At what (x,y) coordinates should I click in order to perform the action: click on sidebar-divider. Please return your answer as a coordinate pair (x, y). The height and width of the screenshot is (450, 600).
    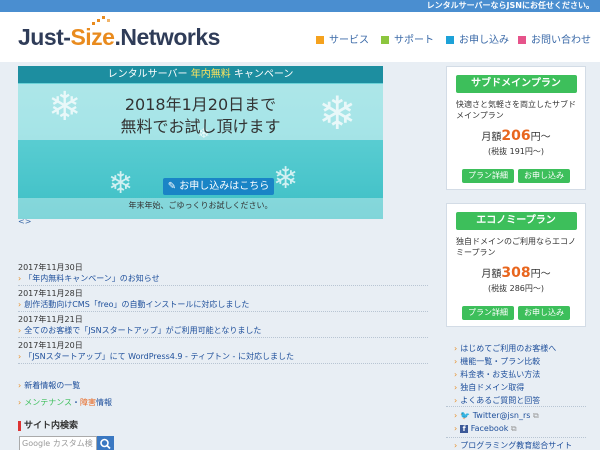
    Looking at the image, I should click on (516, 437).